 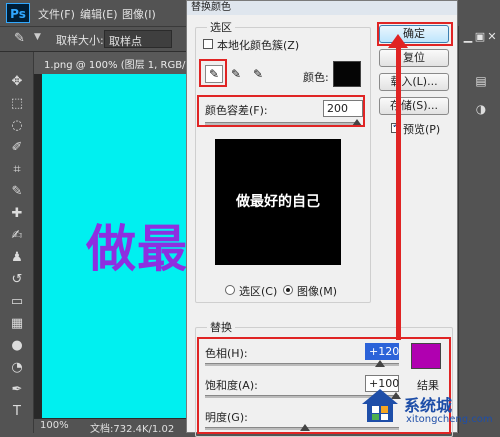 What do you see at coordinates (17, 192) in the screenshot?
I see `eyedropper-tool-icon: ✎` at bounding box center [17, 192].